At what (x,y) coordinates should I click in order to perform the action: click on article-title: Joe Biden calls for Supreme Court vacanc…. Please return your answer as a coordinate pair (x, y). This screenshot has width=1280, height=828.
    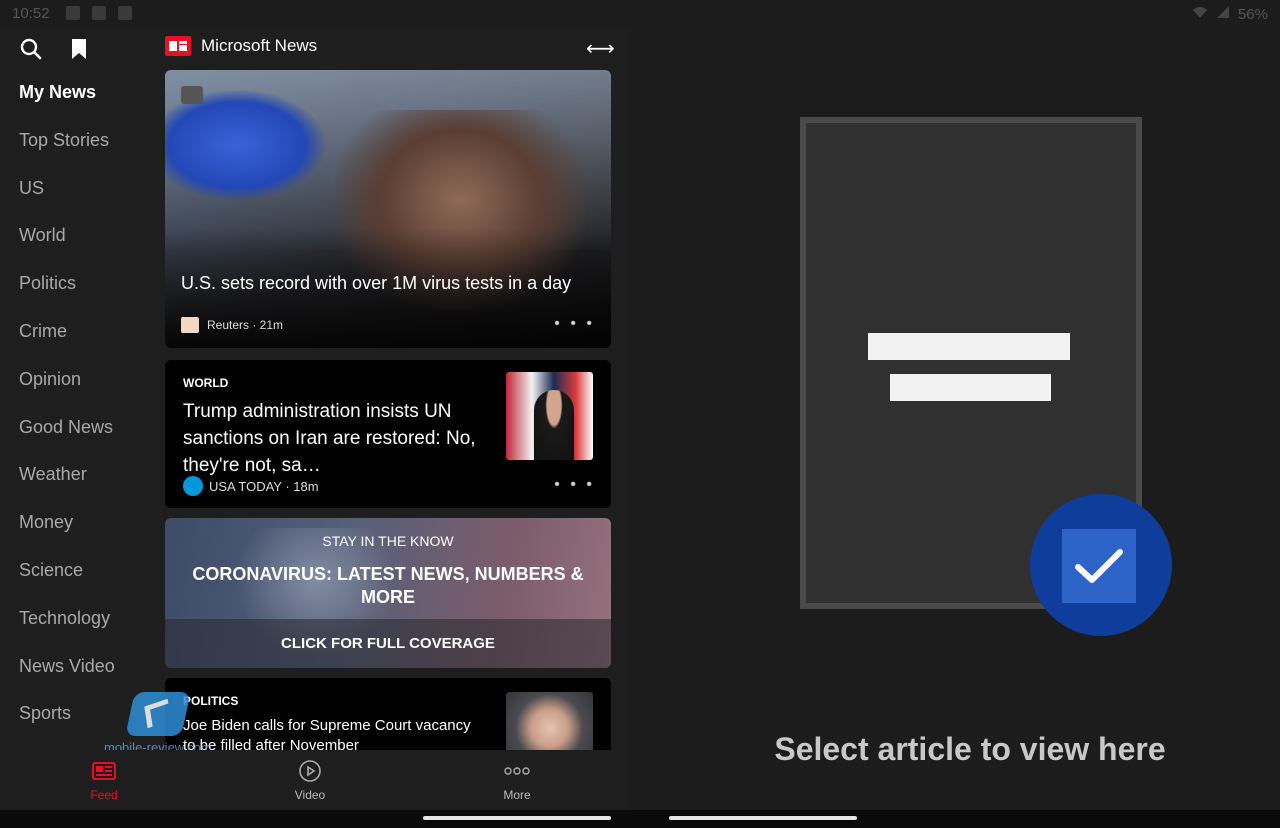
    Looking at the image, I should click on (327, 733).